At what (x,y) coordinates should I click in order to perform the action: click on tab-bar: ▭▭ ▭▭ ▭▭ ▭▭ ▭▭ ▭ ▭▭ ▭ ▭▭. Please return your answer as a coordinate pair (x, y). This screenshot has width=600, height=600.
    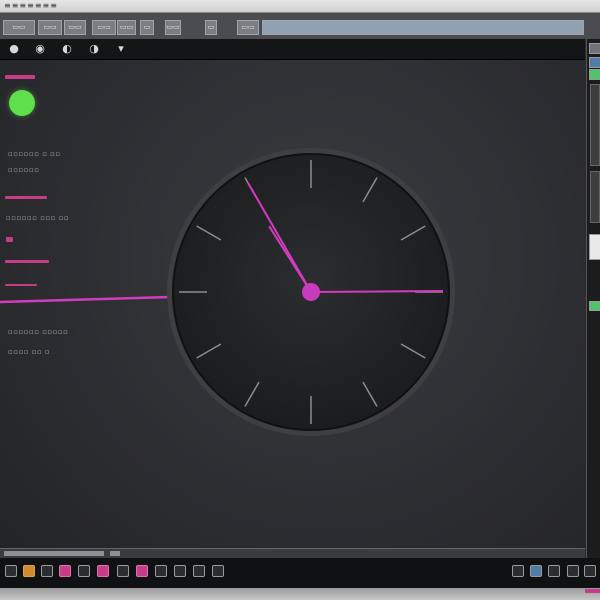
    Looking at the image, I should click on (300, 26).